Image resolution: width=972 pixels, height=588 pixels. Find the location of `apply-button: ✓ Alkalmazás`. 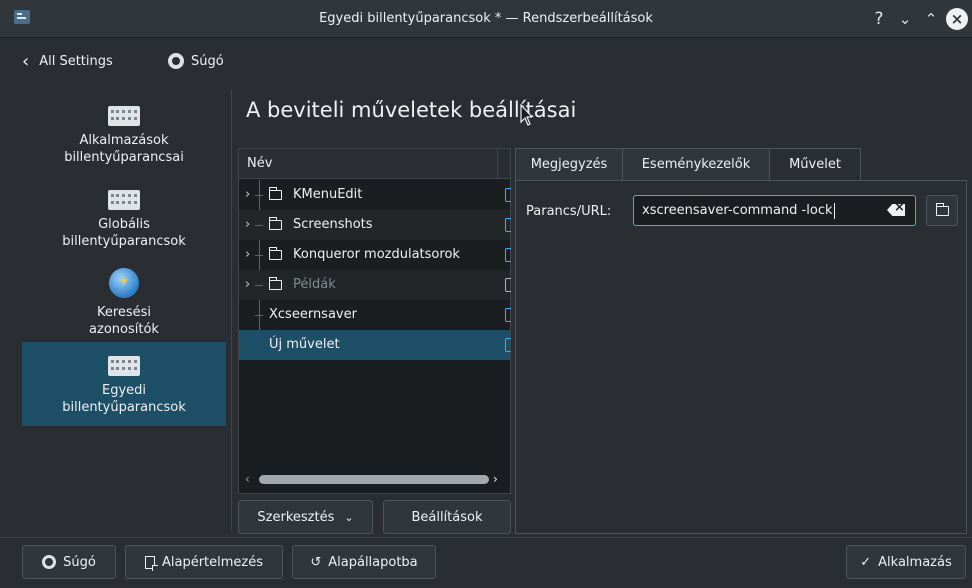

apply-button: ✓ Alkalmazás is located at coordinates (906, 562).